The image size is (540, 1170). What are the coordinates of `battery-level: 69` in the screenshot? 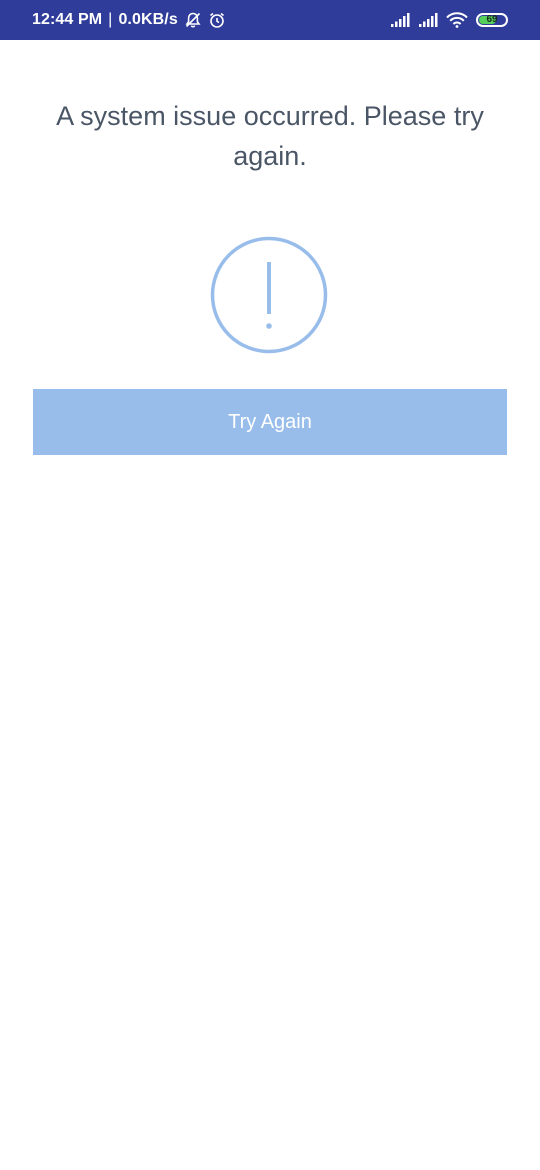 It's located at (492, 19).